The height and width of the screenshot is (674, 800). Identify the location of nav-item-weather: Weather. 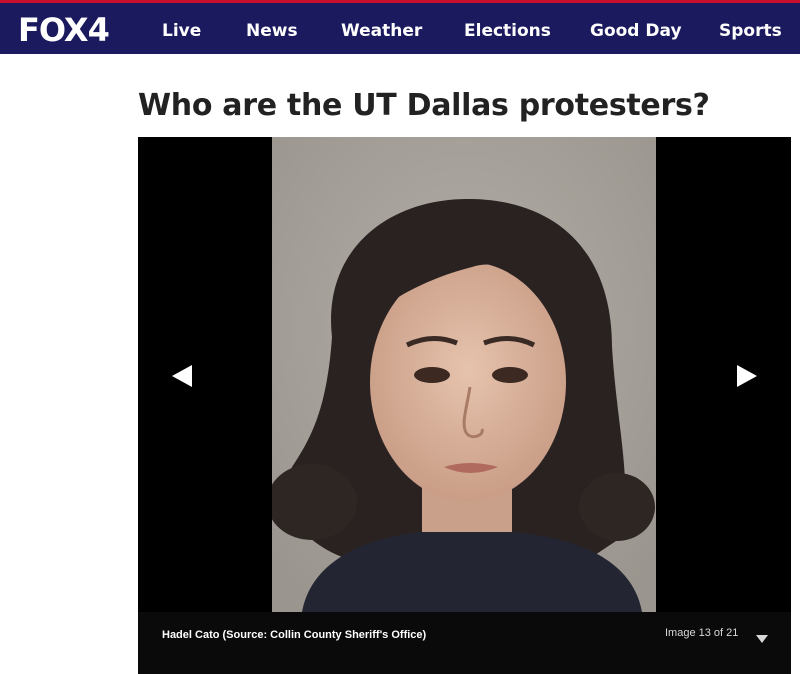
(381, 31).